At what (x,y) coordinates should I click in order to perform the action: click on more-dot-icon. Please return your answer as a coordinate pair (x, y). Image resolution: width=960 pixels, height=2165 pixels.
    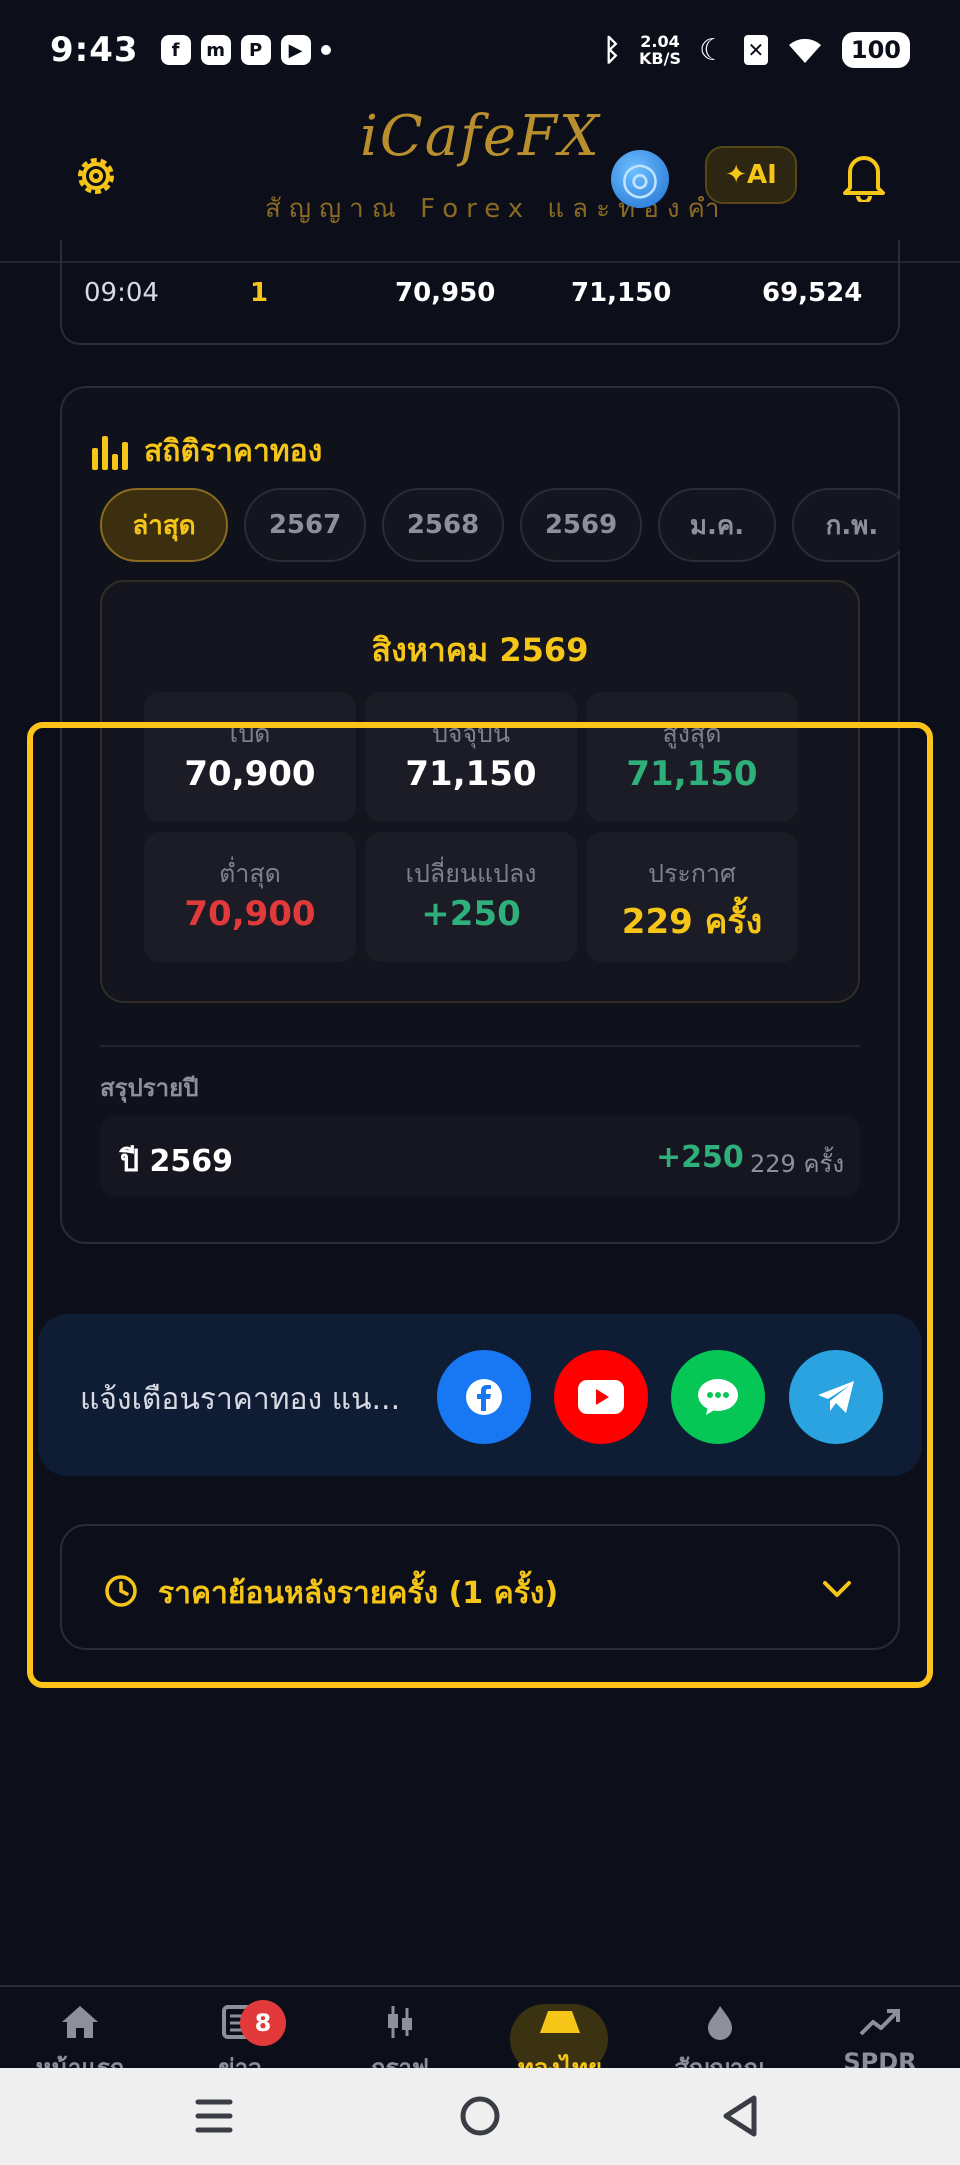
    Looking at the image, I should click on (325, 50).